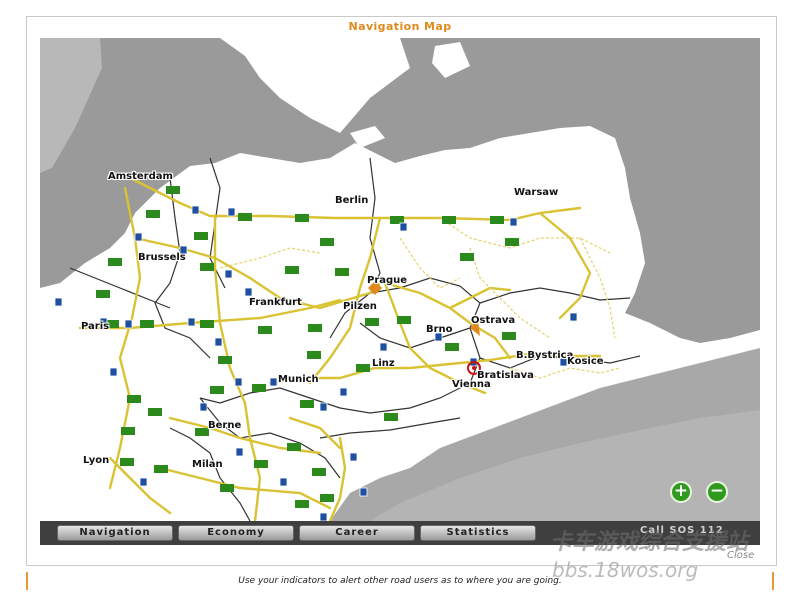 This screenshot has width=800, height=600. Describe the element at coordinates (298, 379) in the screenshot. I see `city-munich: Munich` at that location.